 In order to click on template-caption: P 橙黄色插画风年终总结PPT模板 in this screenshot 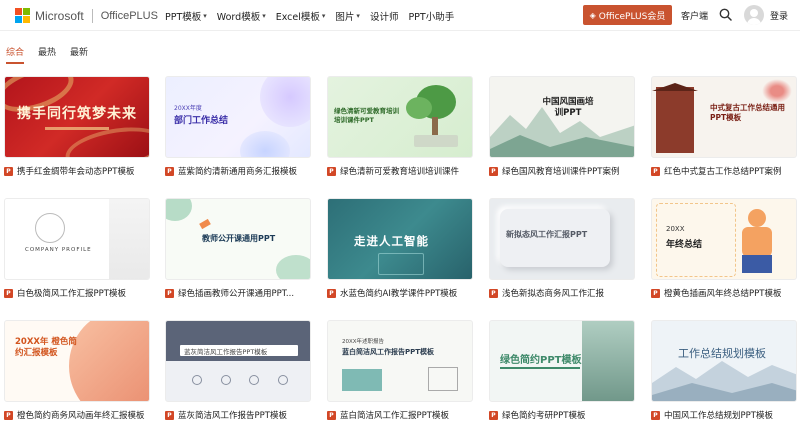, I will do `click(724, 293)`.